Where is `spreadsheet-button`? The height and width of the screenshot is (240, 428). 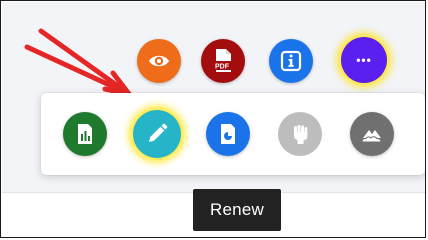 spreadsheet-button is located at coordinates (85, 134).